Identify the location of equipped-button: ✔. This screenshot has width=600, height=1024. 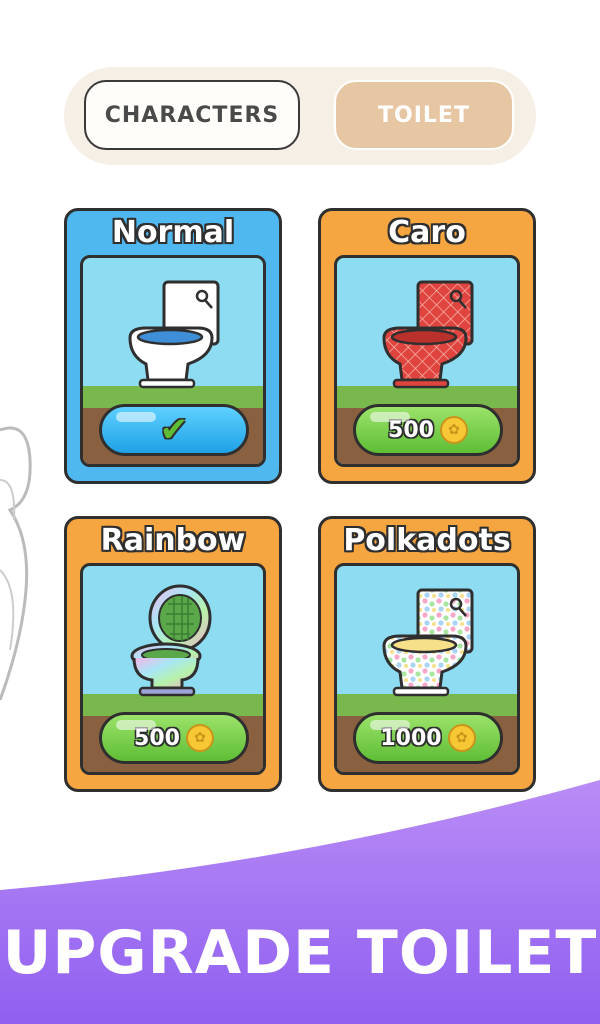
(174, 430).